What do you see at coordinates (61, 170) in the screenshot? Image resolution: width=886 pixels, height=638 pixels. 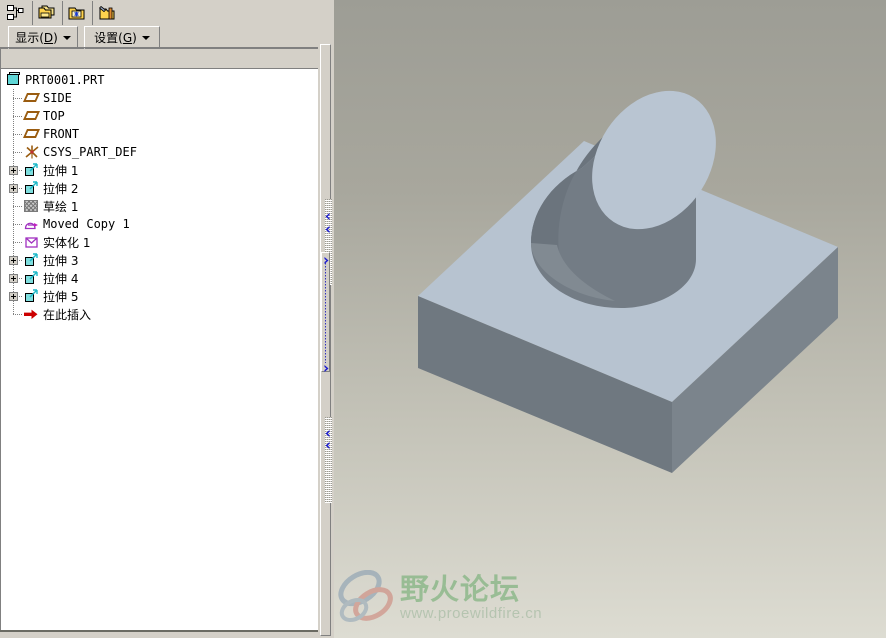 I see `model-tree-item-label: 拉伸 1` at bounding box center [61, 170].